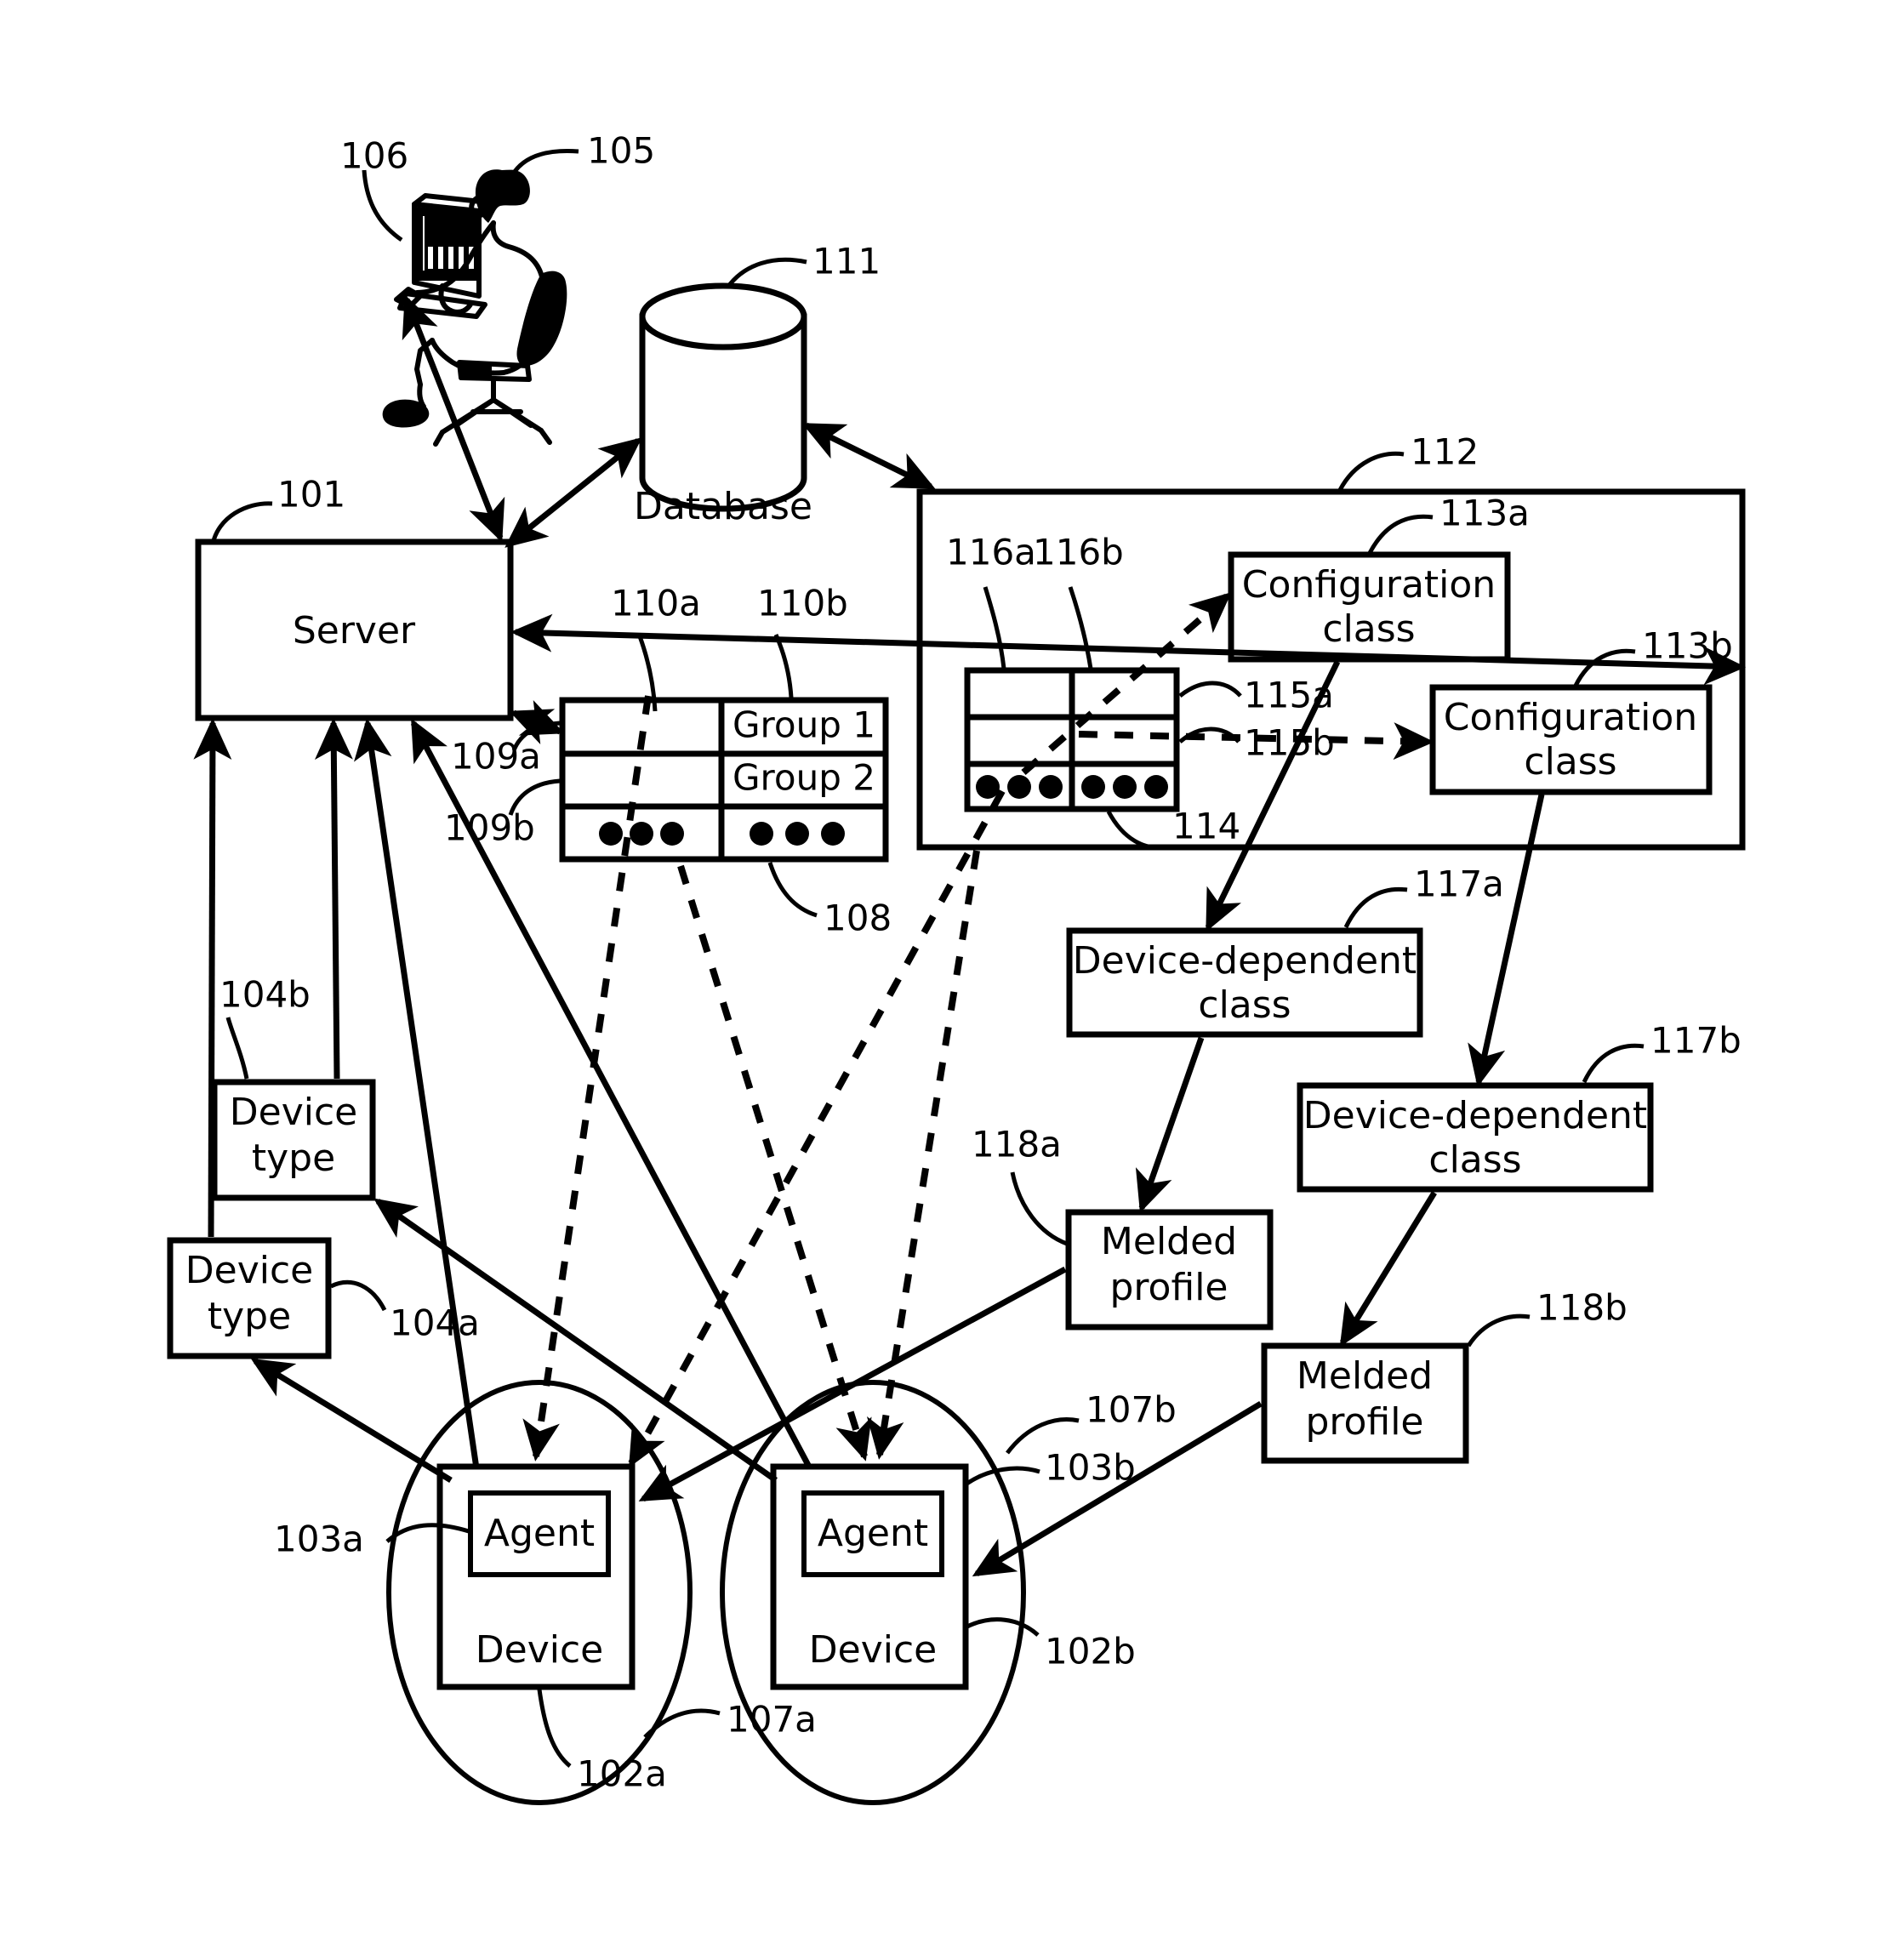 The width and height of the screenshot is (1904, 1943). Describe the element at coordinates (352, 1420) in the screenshot. I see `connector-device-a-device-type-lower` at that location.